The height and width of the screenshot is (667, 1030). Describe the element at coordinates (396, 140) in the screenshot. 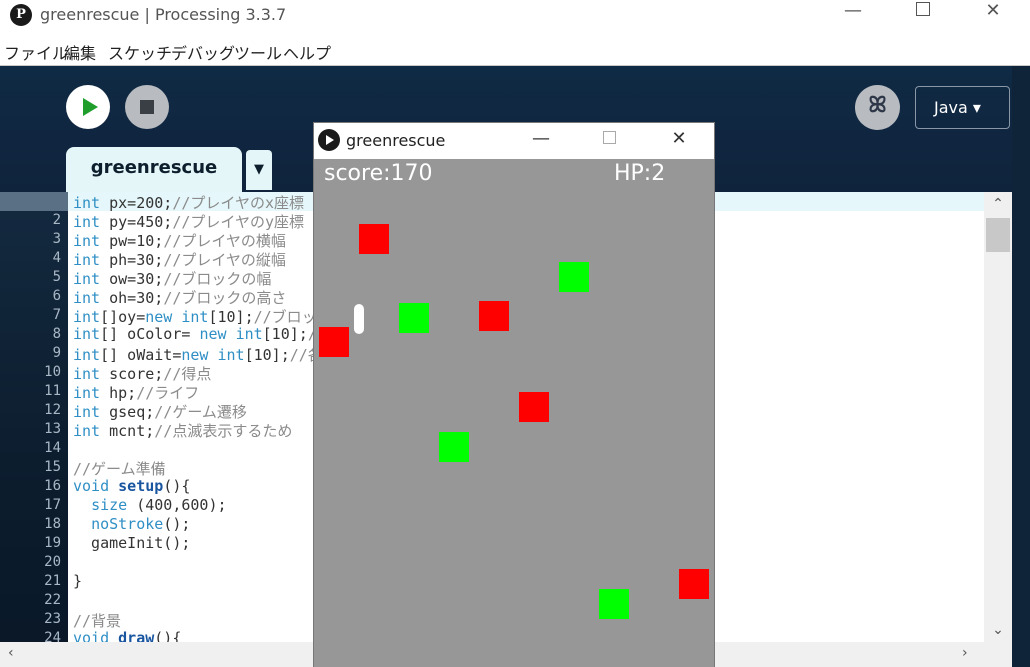

I see `sketch-title: greenrescue` at that location.